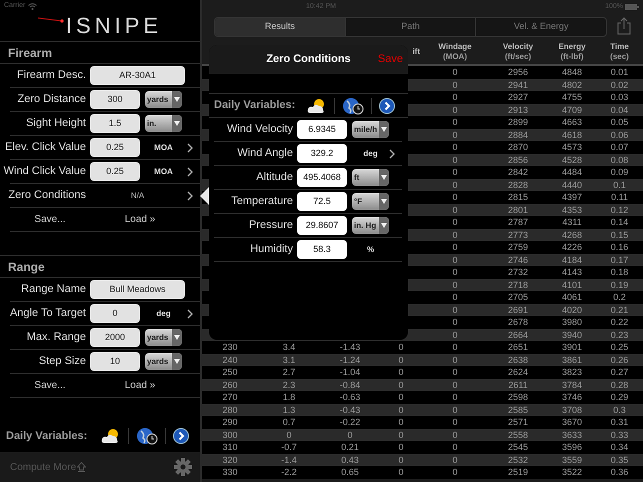 This screenshot has width=643, height=482. I want to click on table-cell: 2624, so click(518, 372).